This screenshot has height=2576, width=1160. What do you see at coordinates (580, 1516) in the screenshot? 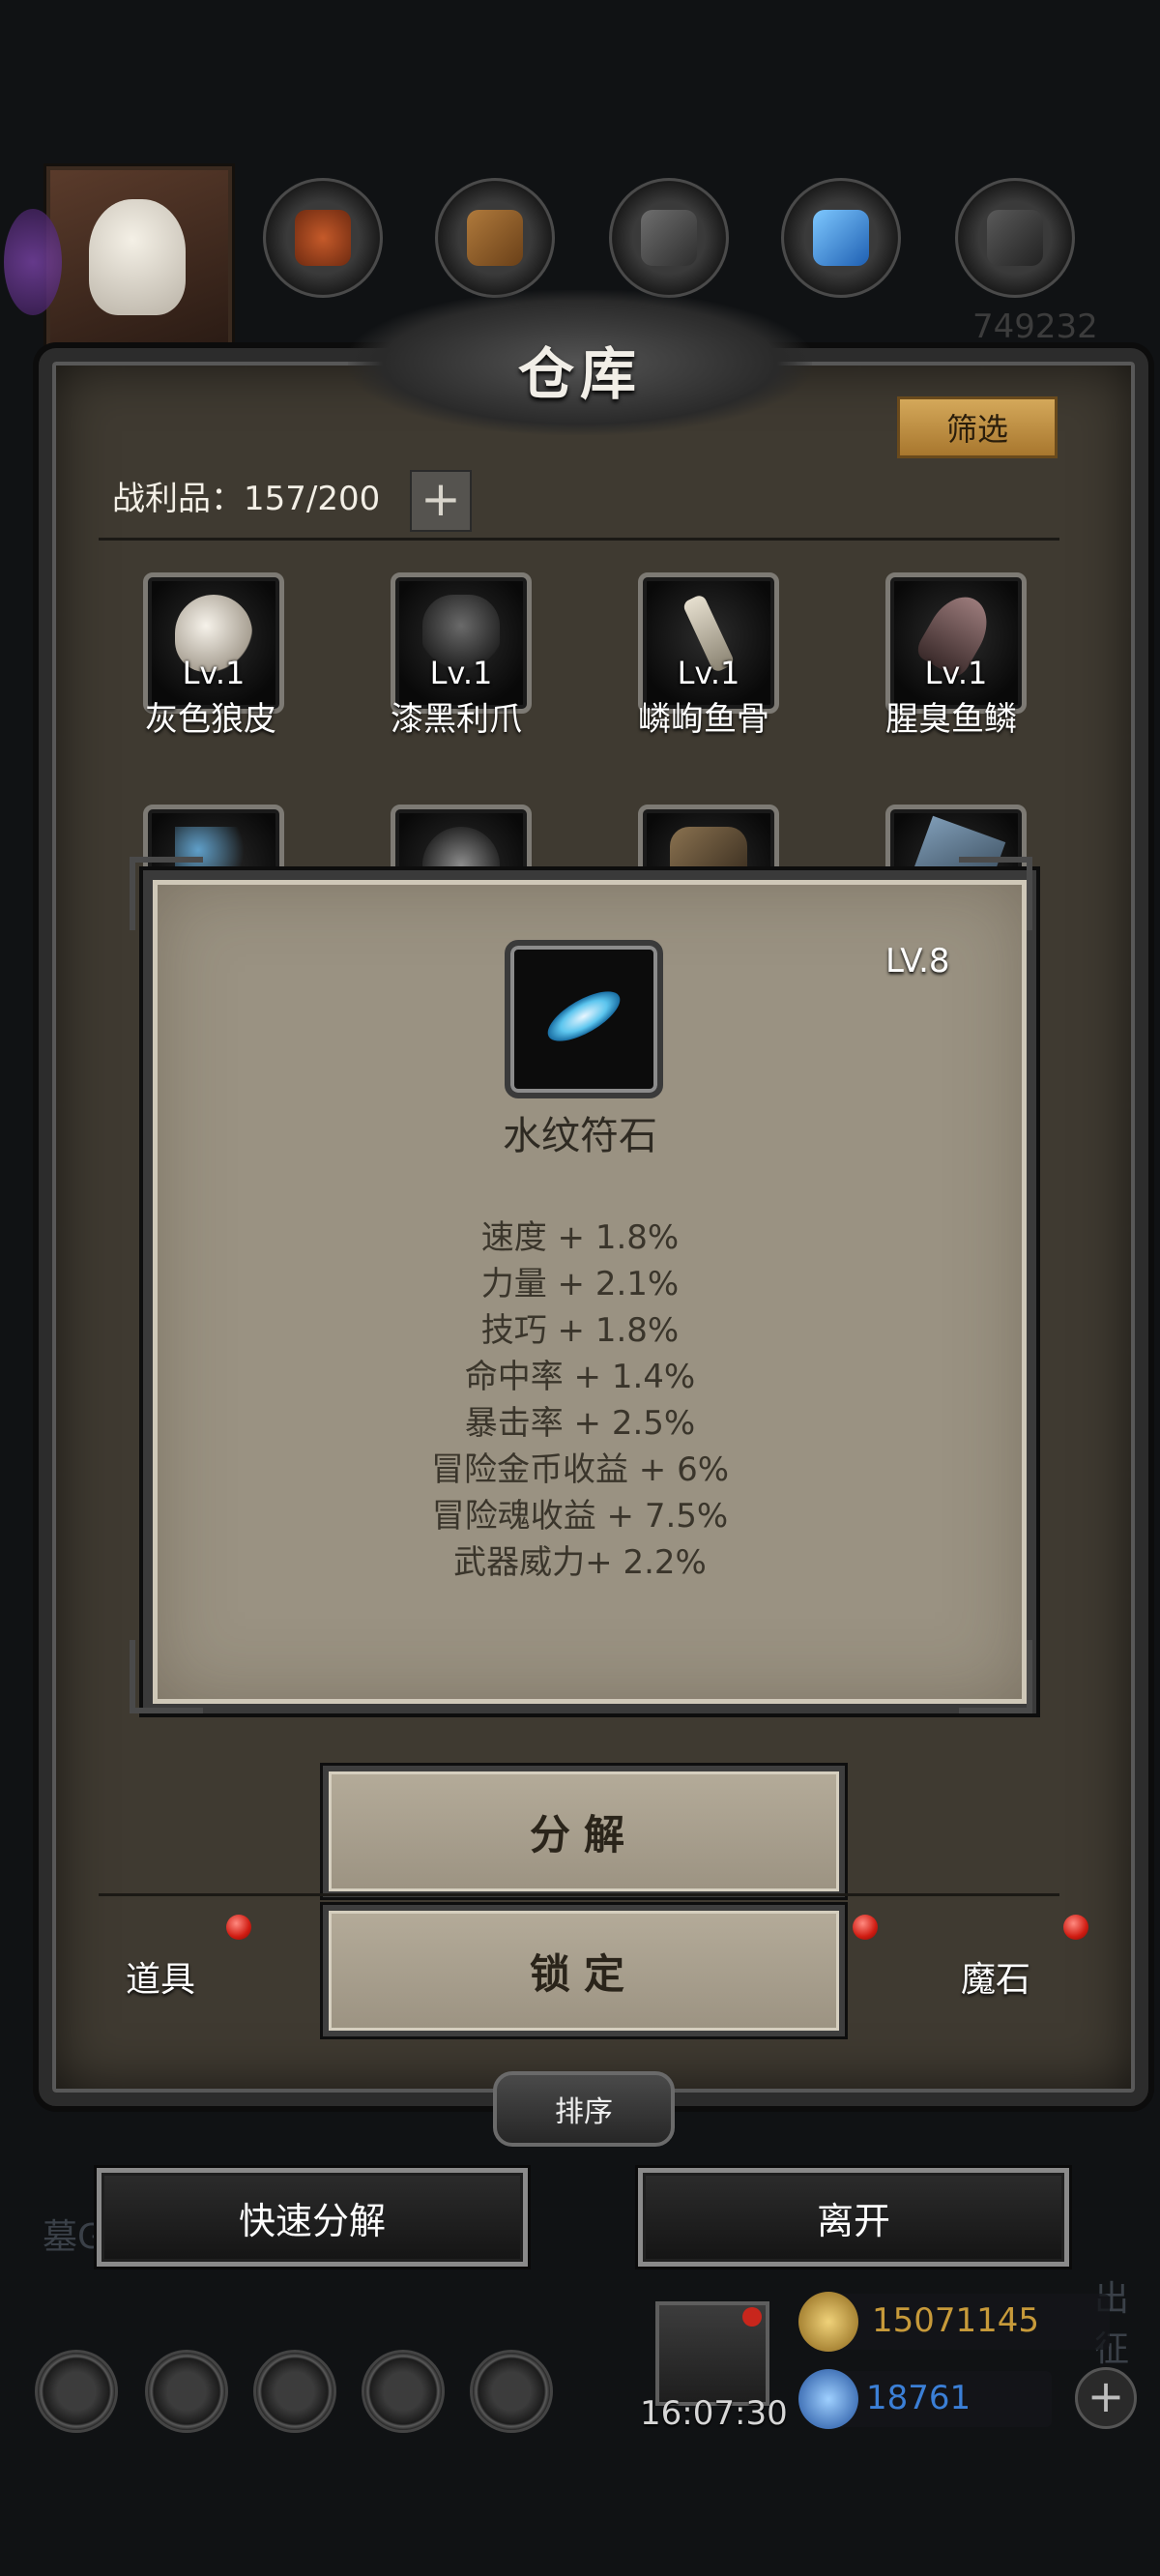
I see `stat-line: 冒险魂收益 + 7.5%` at bounding box center [580, 1516].